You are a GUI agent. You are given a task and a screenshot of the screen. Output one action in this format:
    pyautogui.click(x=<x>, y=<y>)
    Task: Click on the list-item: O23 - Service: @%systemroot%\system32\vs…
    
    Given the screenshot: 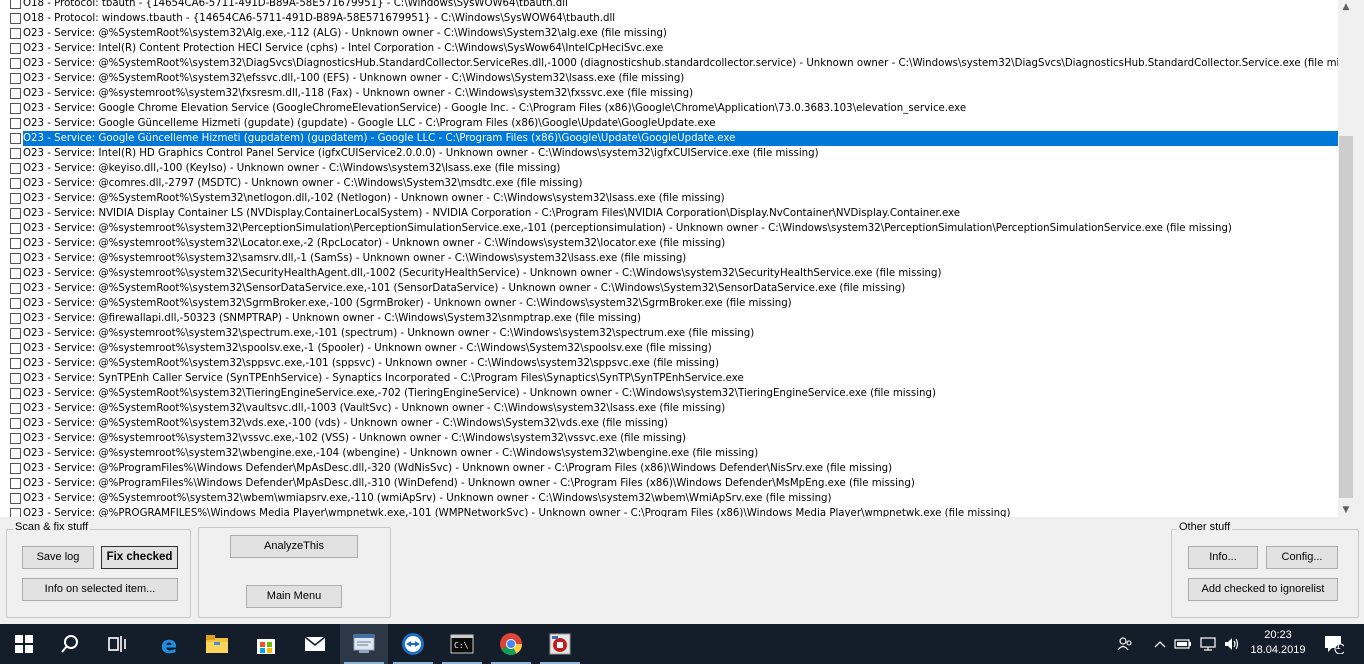 What is the action you would take?
    pyautogui.click(x=674, y=438)
    